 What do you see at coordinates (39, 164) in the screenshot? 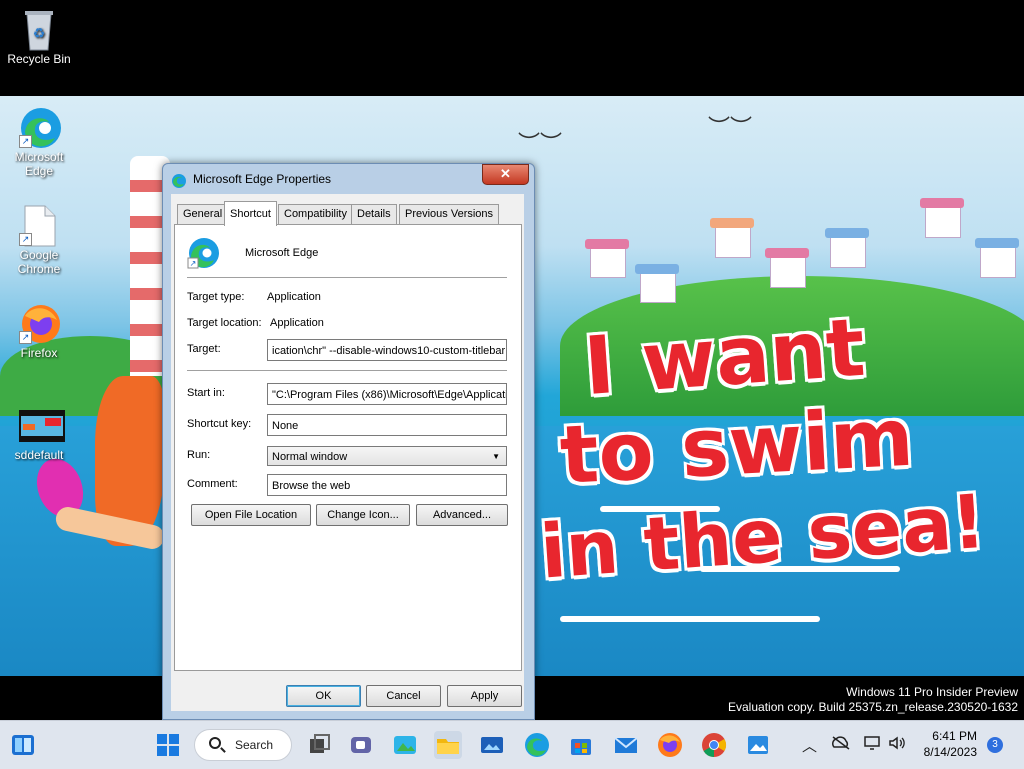
I see `desktop-icon-label: Microsoft Edge` at bounding box center [39, 164].